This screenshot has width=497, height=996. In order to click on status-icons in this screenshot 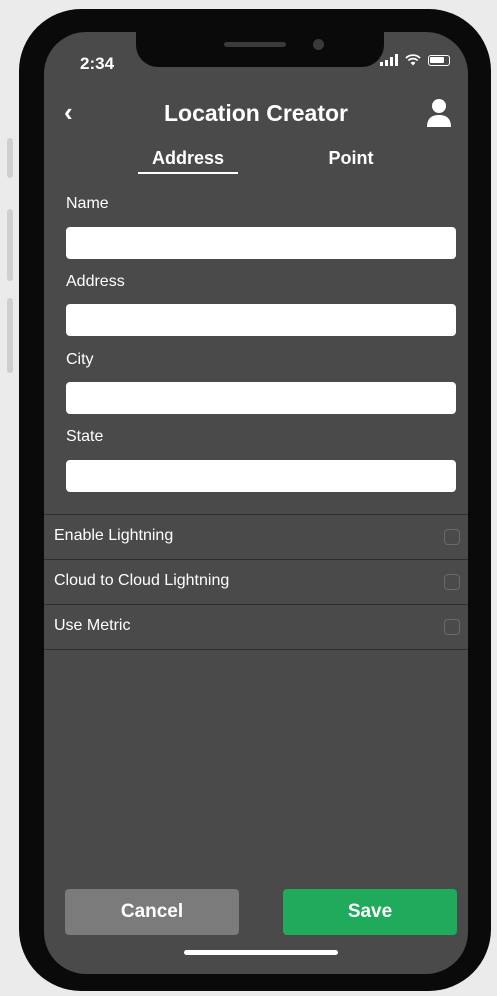, I will do `click(415, 60)`.